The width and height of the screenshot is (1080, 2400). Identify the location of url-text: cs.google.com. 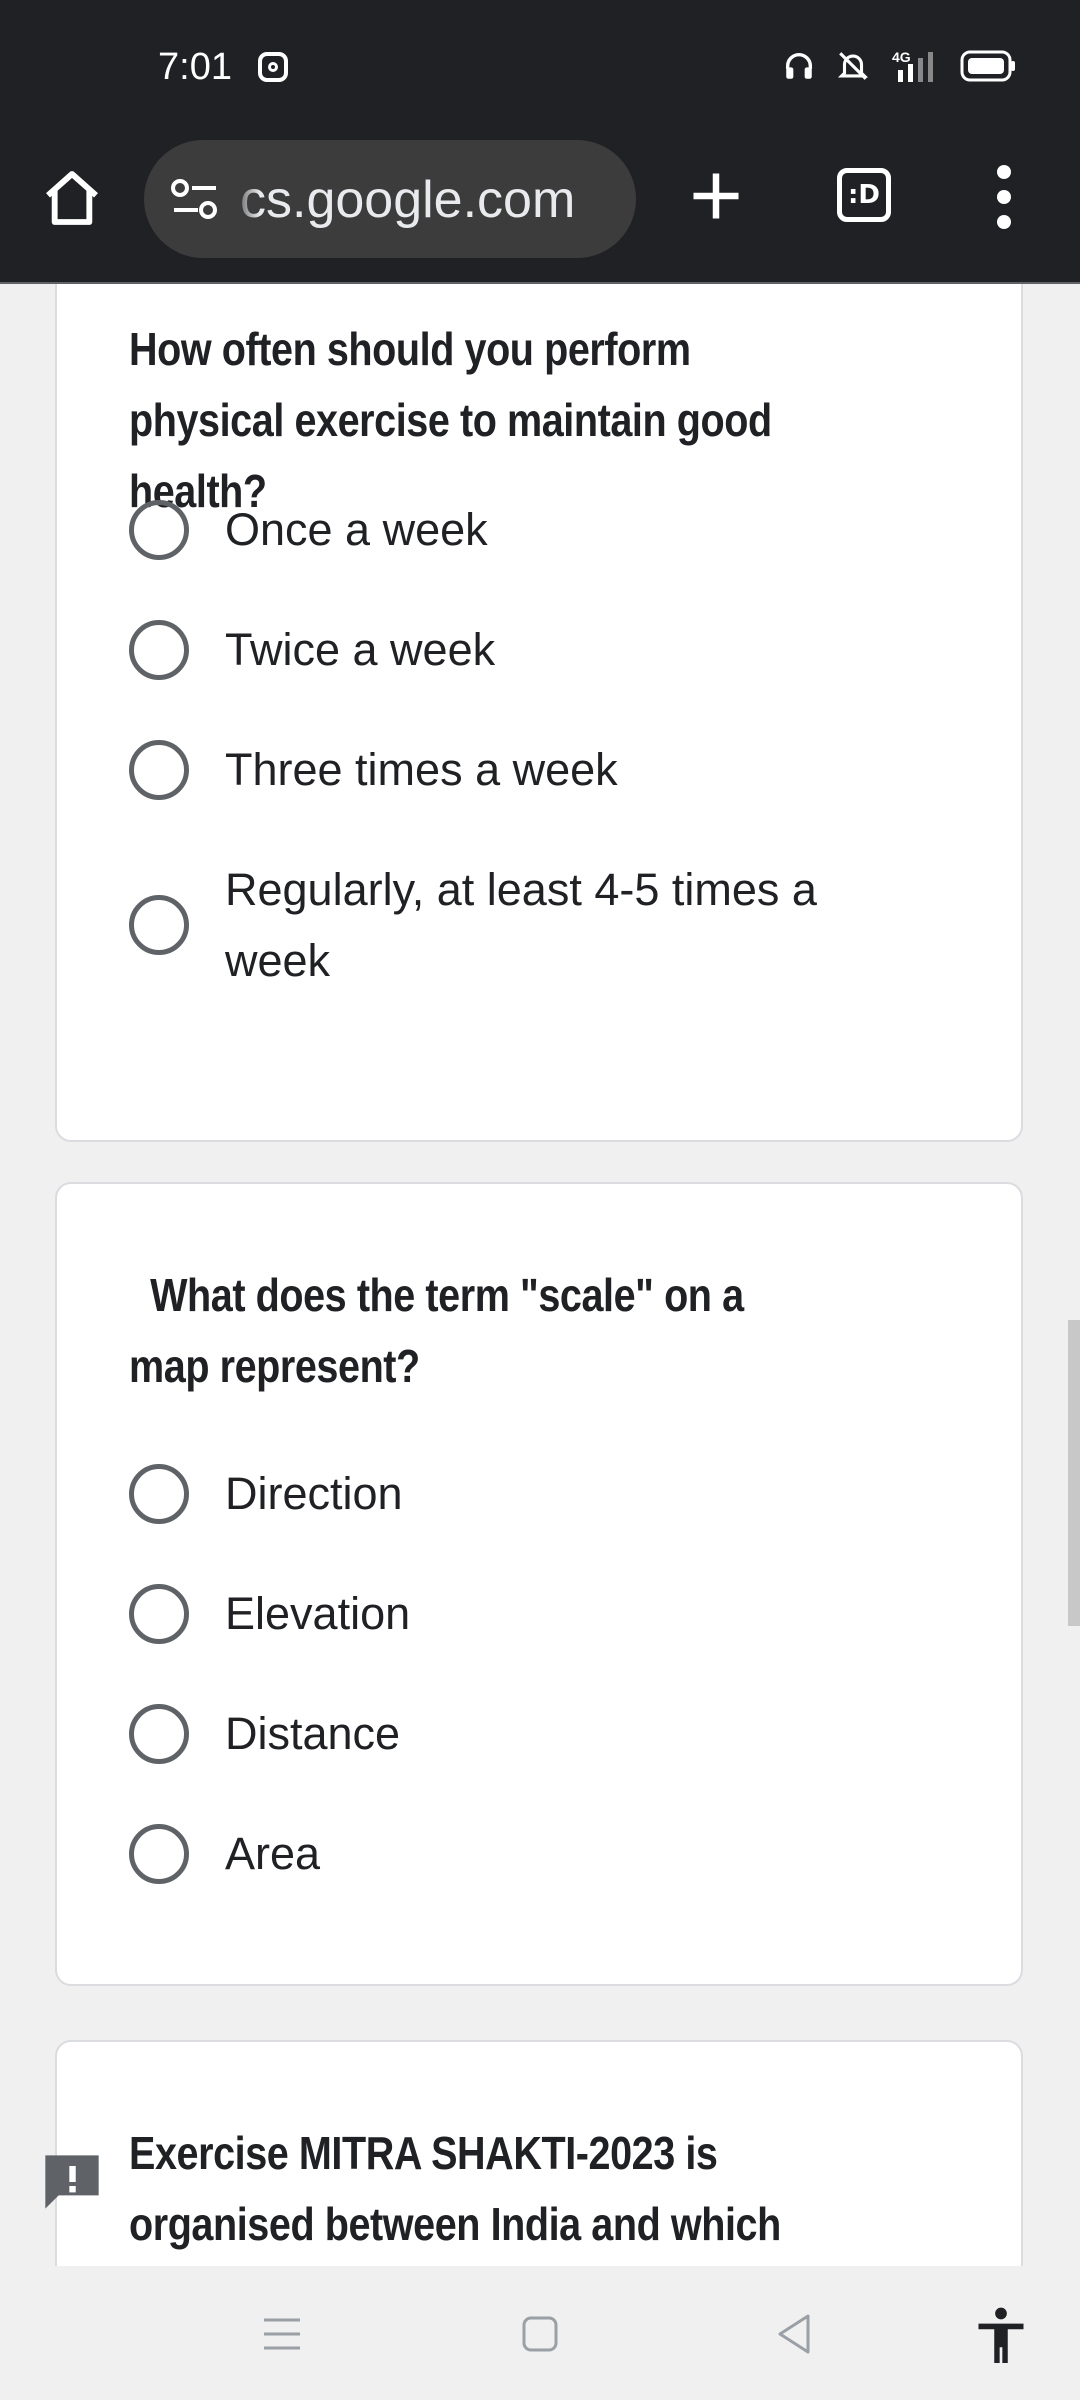
(407, 200).